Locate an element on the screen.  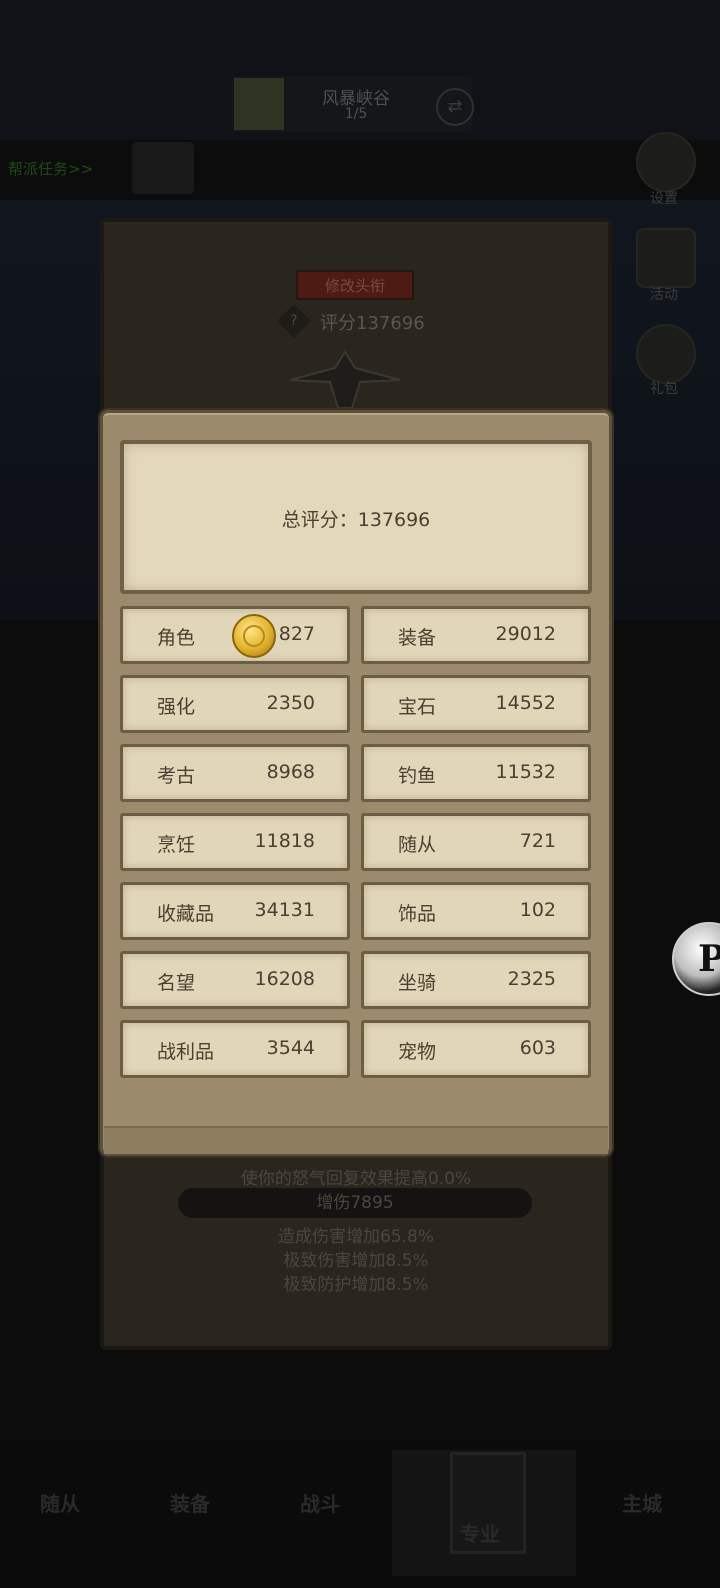
side-label-gifts: 礼包 is located at coordinates (664, 389).